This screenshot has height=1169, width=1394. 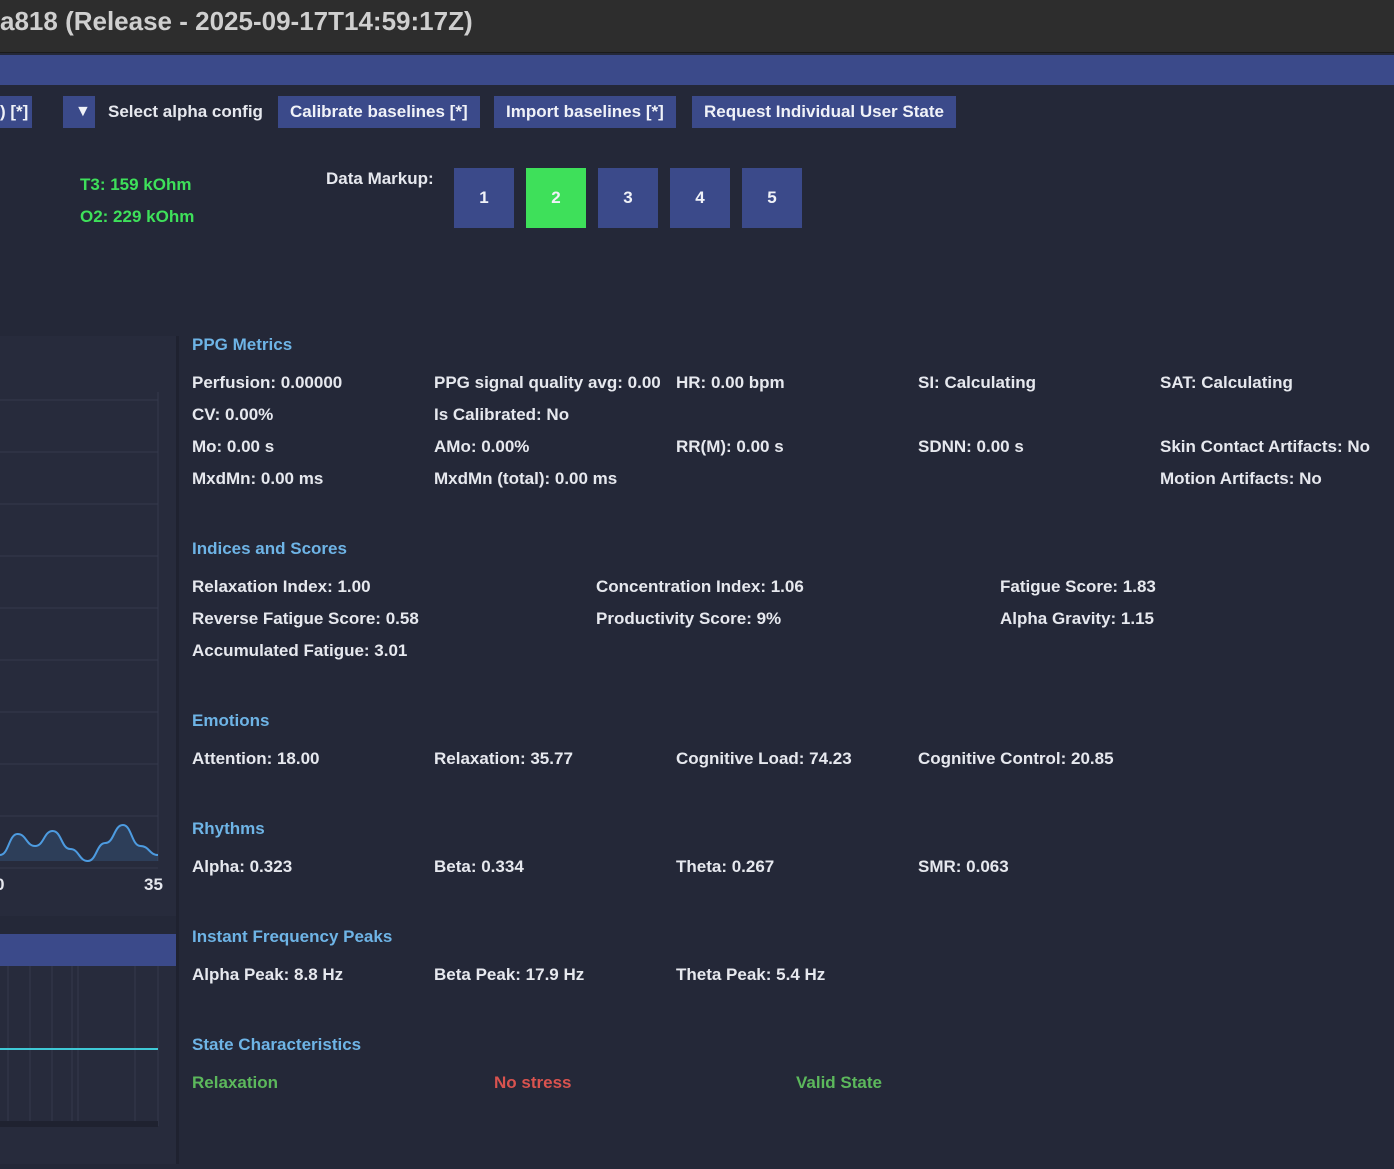 I want to click on ppg-si: SI: Calculating, so click(x=977, y=382).